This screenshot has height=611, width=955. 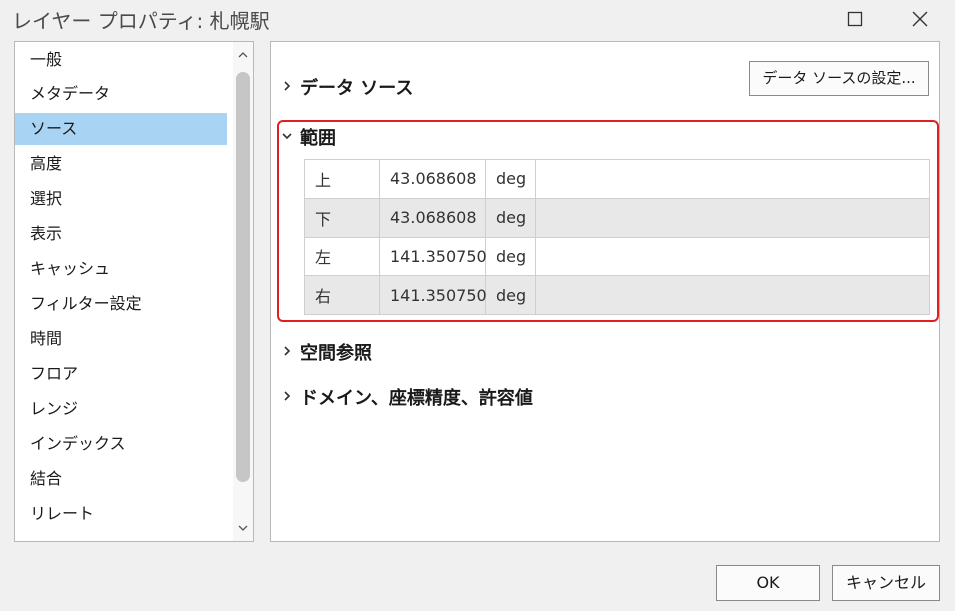 I want to click on maximize-button, so click(x=855, y=19).